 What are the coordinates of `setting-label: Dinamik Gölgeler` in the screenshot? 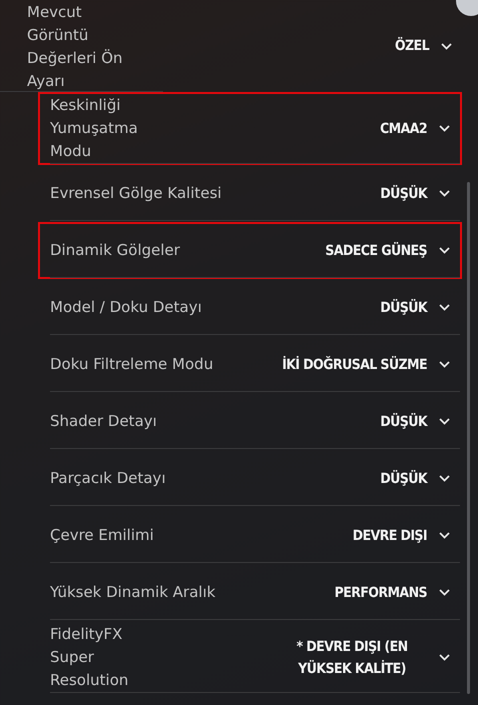 It's located at (115, 250).